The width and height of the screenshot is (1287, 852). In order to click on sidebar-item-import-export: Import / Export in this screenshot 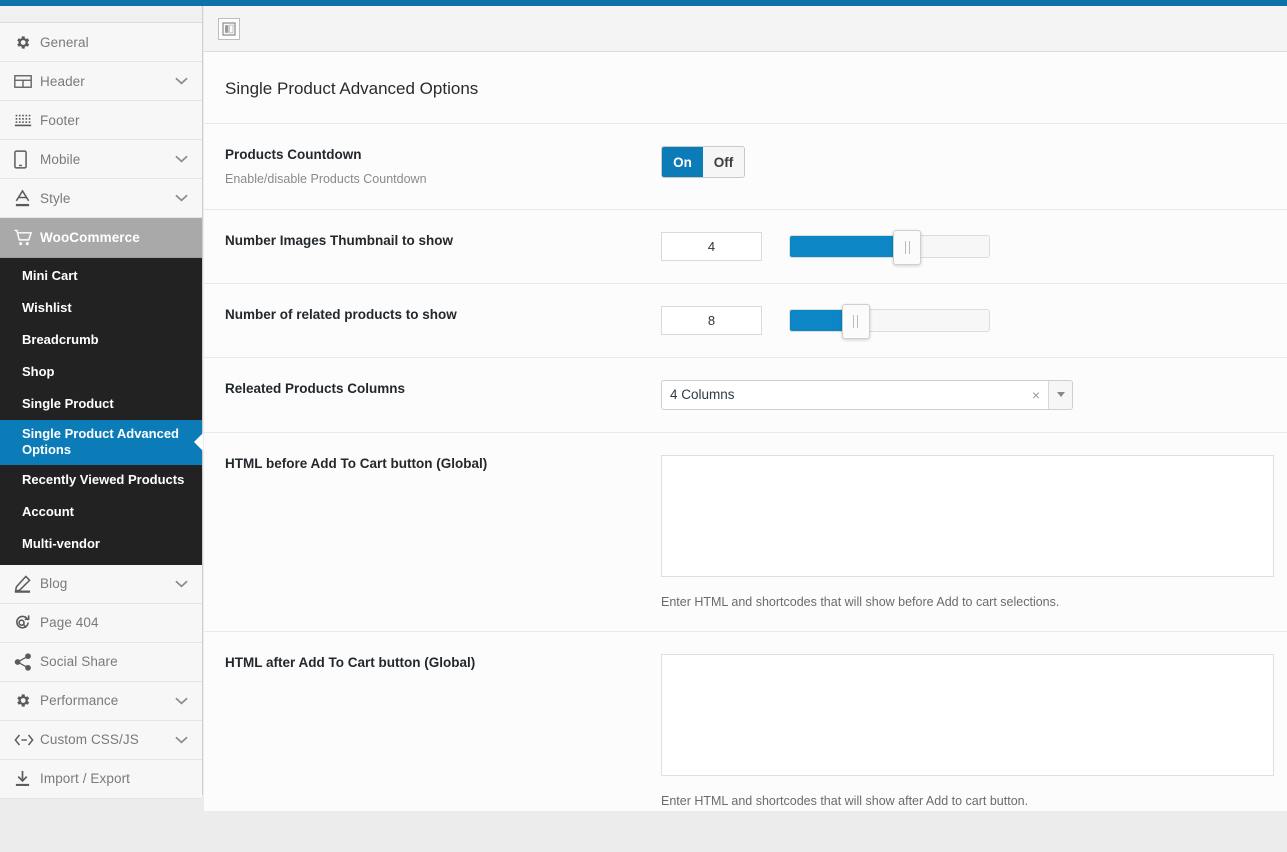, I will do `click(101, 779)`.